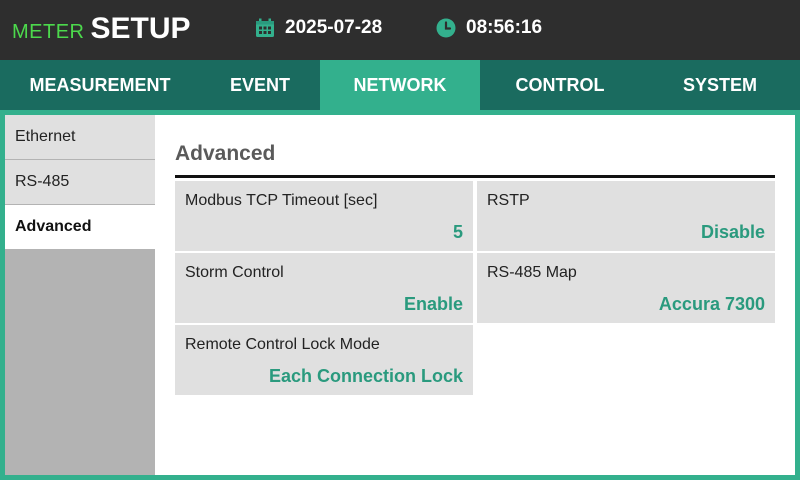 The width and height of the screenshot is (800, 480). I want to click on sidebar-item-ethernet: Ethernet, so click(80, 137).